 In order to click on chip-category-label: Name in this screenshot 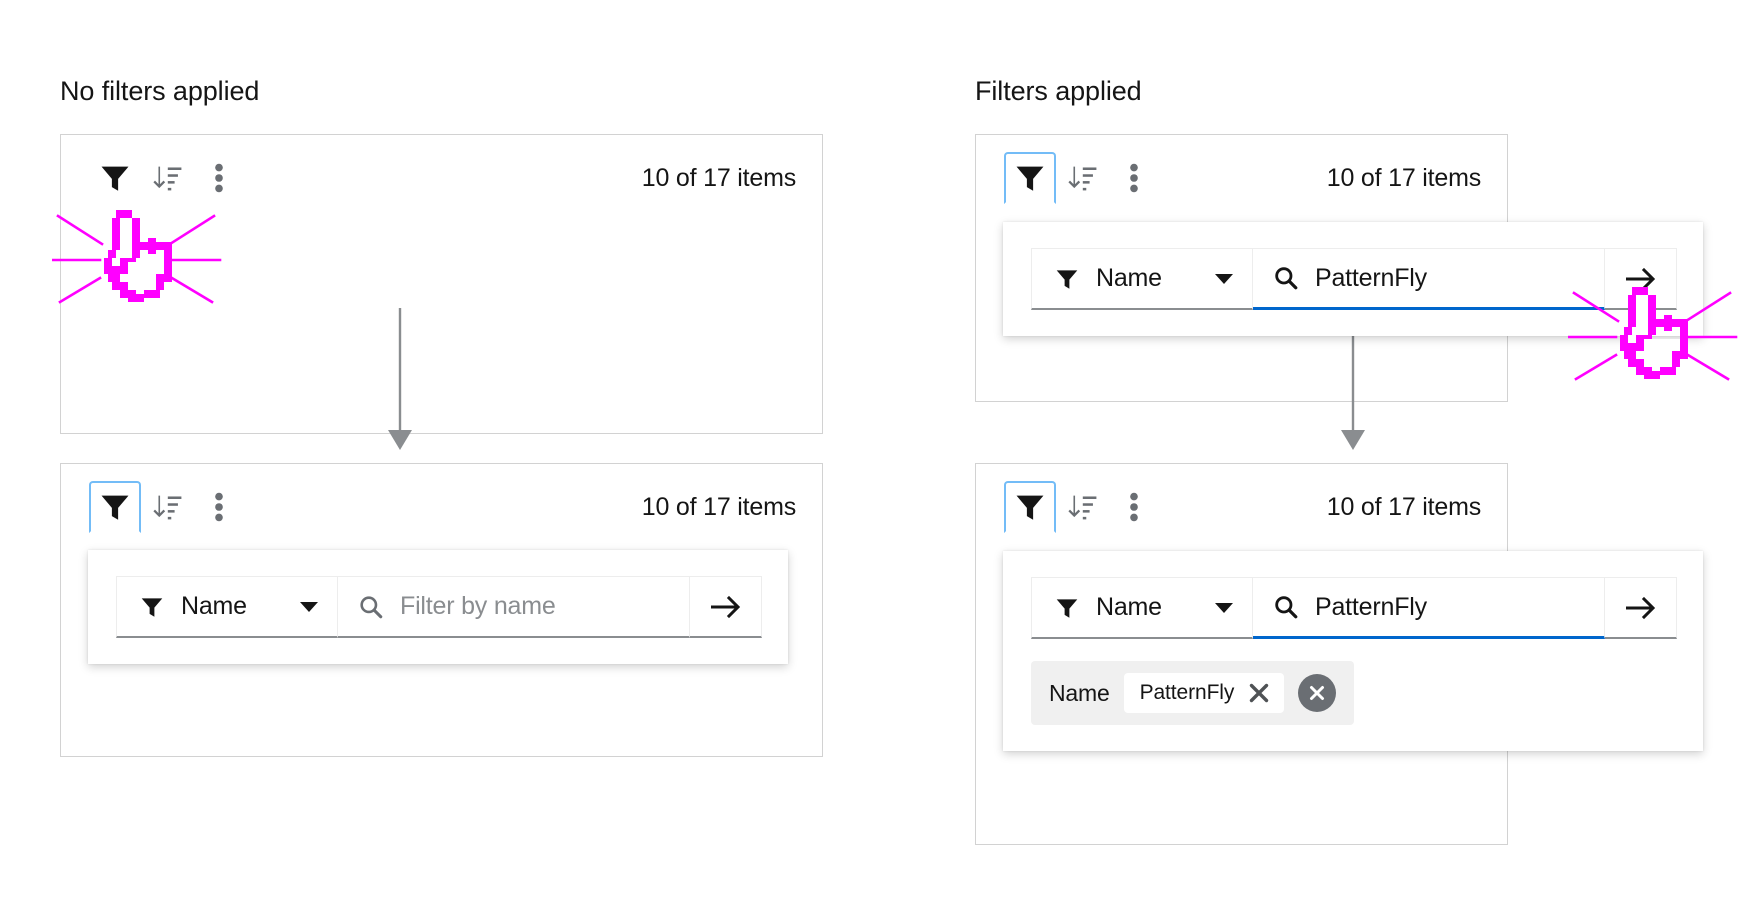, I will do `click(1079, 692)`.